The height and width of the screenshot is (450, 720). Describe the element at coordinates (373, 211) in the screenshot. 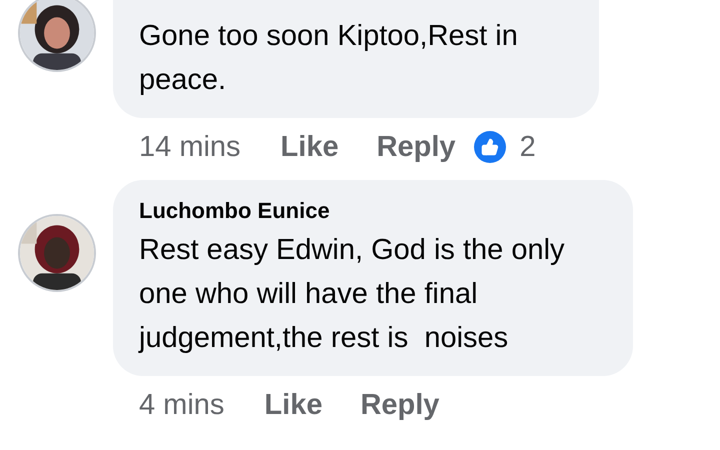

I see `author-name: Luchombo Eunice` at that location.